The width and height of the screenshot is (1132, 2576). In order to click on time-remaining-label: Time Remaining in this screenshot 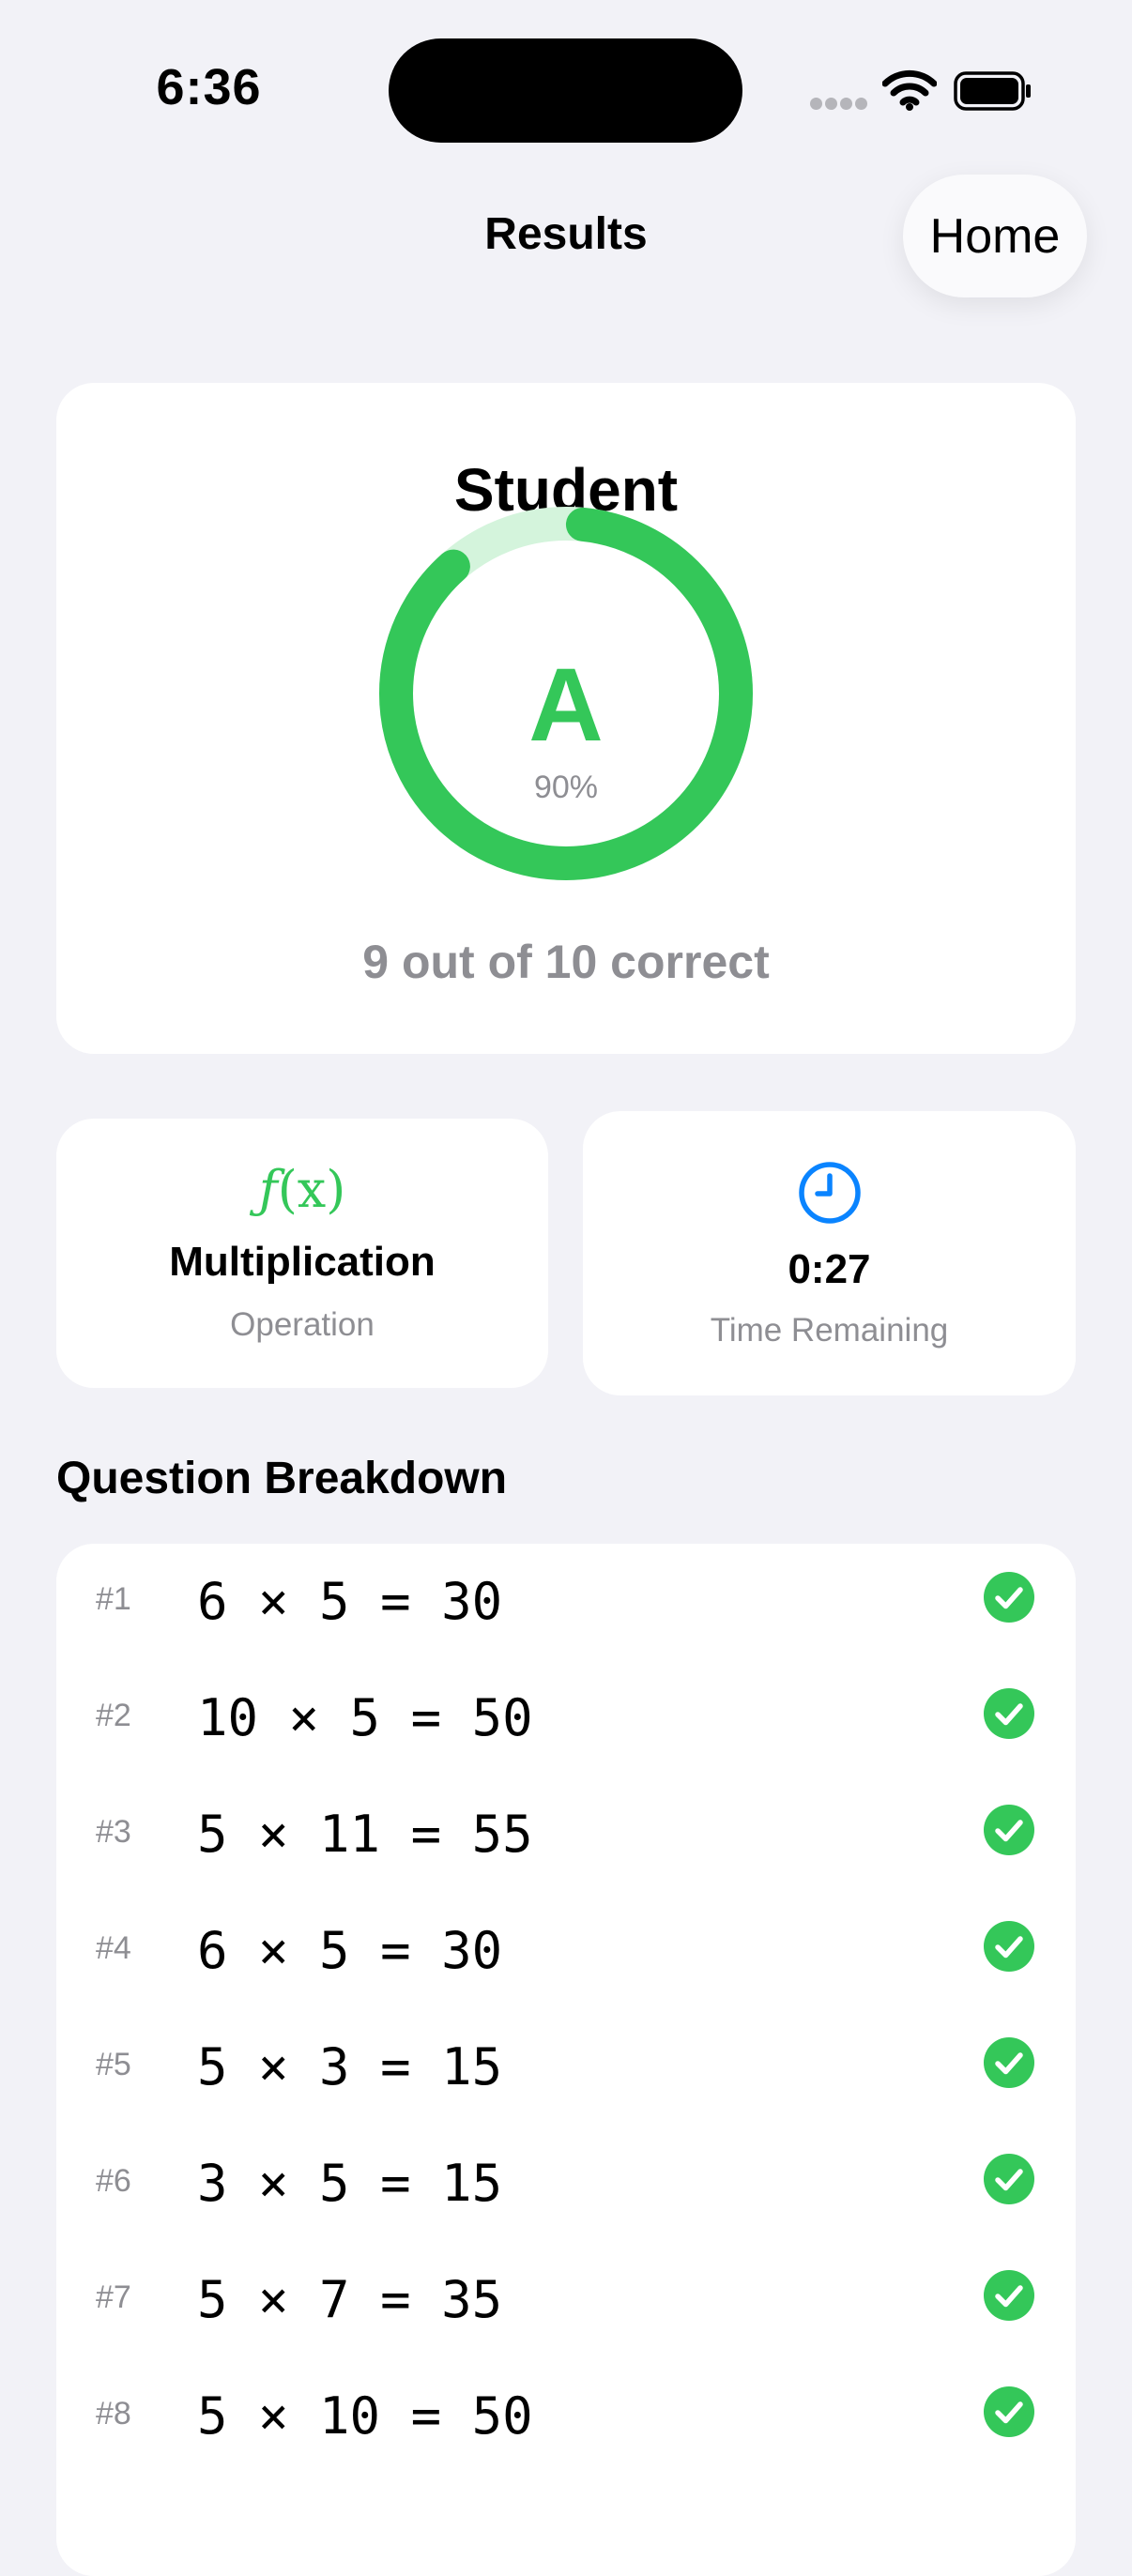, I will do `click(829, 1330)`.